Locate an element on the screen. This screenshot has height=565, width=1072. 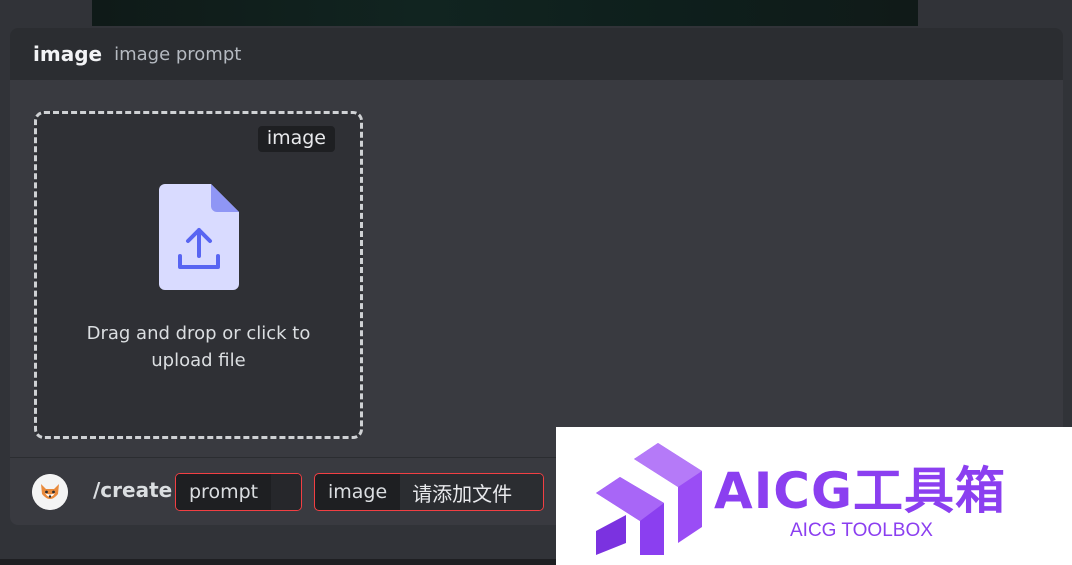
prompt-option-field: prompt is located at coordinates (238, 492).